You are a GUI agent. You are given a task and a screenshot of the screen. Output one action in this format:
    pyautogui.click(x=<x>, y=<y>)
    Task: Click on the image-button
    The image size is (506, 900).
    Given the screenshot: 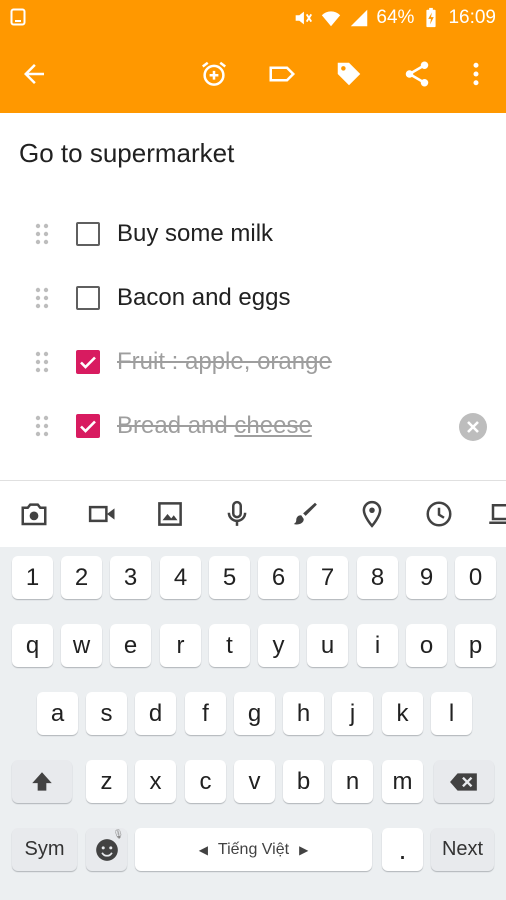 What is the action you would take?
    pyautogui.click(x=170, y=514)
    